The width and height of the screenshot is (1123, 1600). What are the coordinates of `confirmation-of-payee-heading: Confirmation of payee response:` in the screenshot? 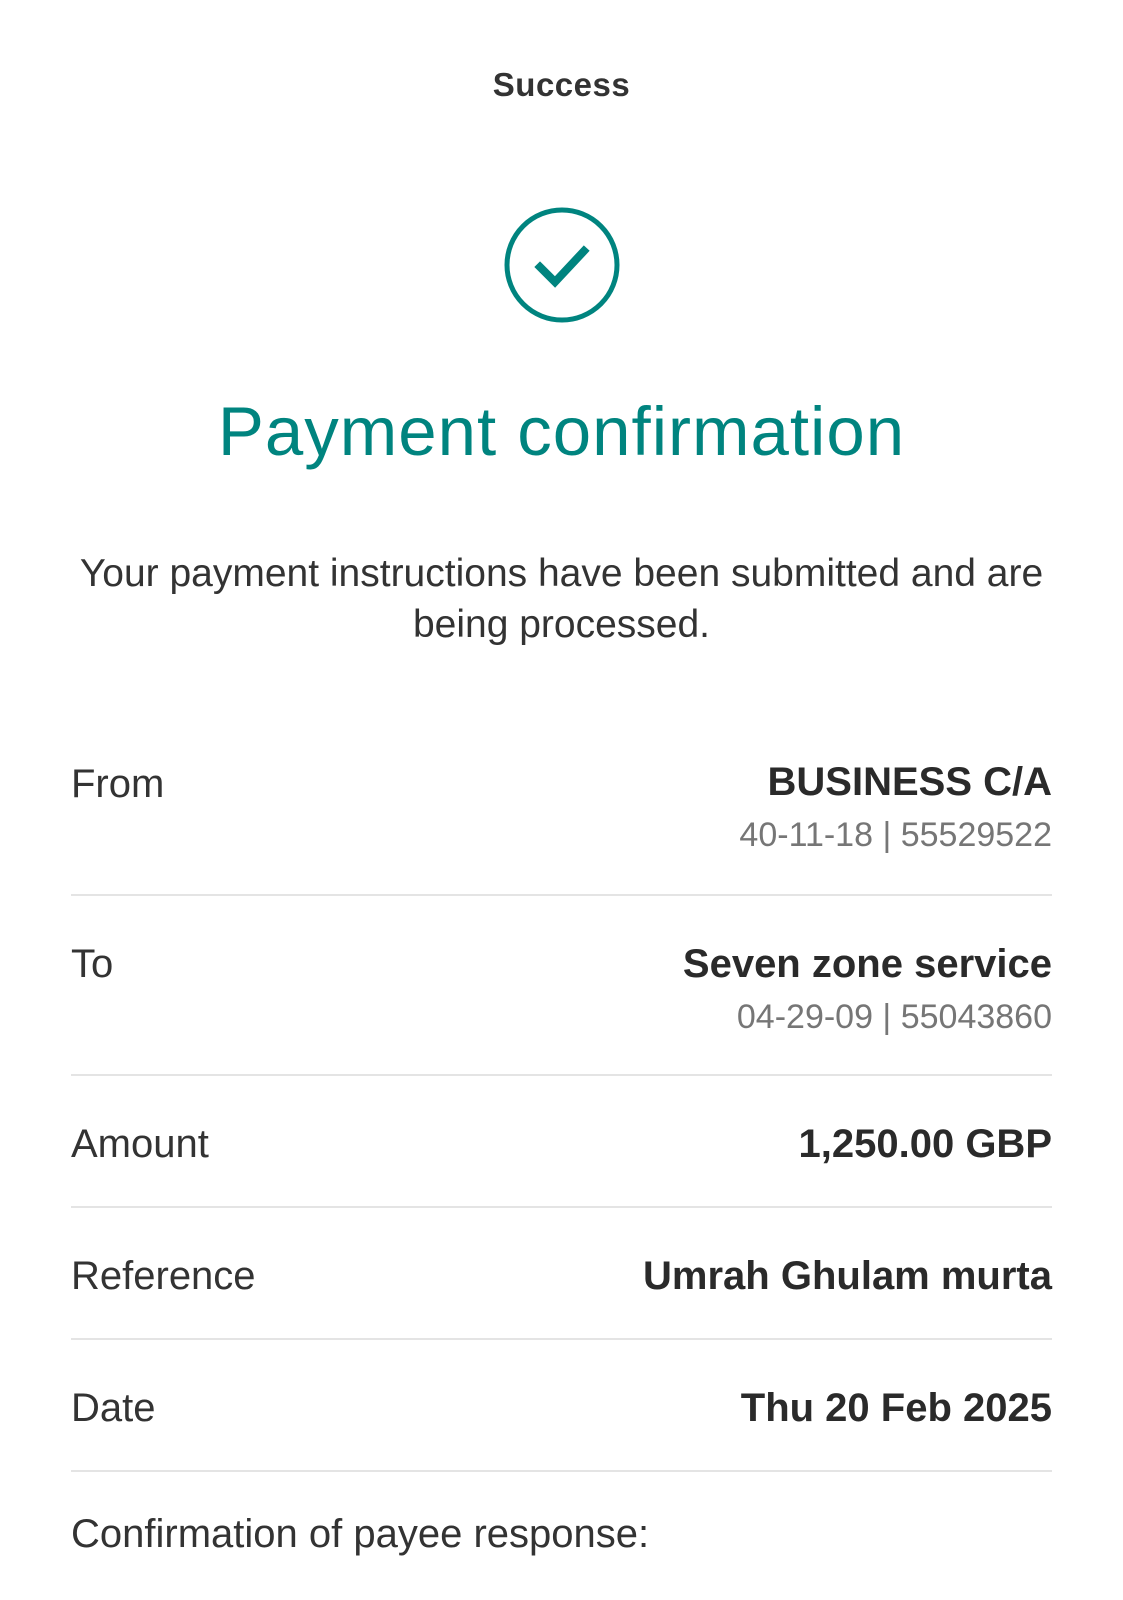 It's located at (360, 1534).